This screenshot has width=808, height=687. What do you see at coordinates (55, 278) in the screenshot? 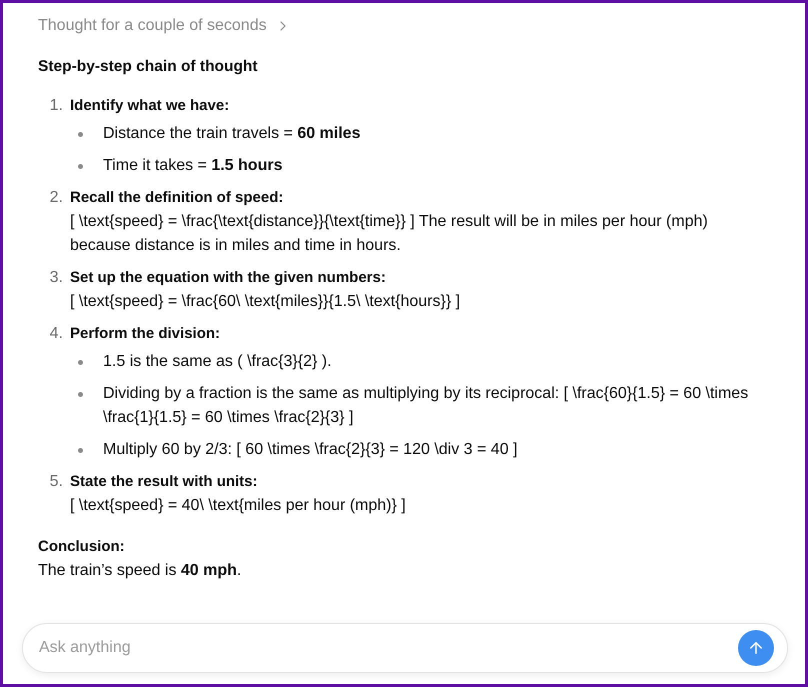
I see `step-number: 3.` at bounding box center [55, 278].